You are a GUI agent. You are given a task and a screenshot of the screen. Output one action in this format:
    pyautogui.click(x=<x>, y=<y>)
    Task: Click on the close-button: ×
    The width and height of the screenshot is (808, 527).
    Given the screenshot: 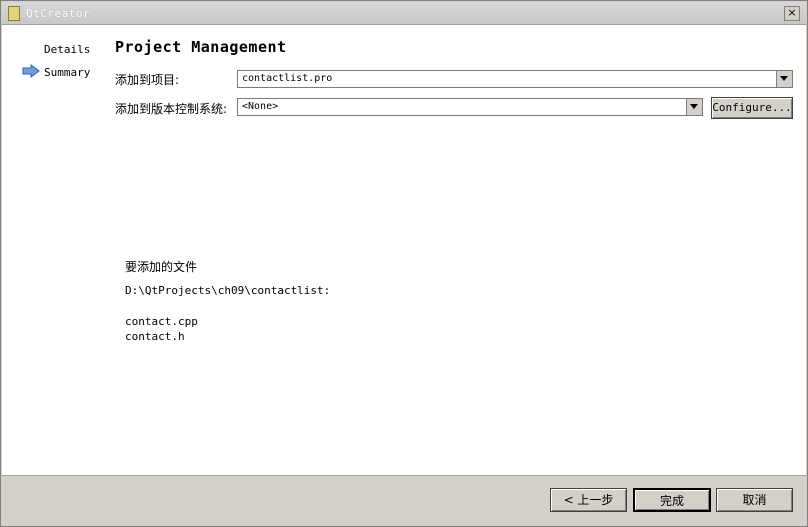 What is the action you would take?
    pyautogui.click(x=792, y=13)
    